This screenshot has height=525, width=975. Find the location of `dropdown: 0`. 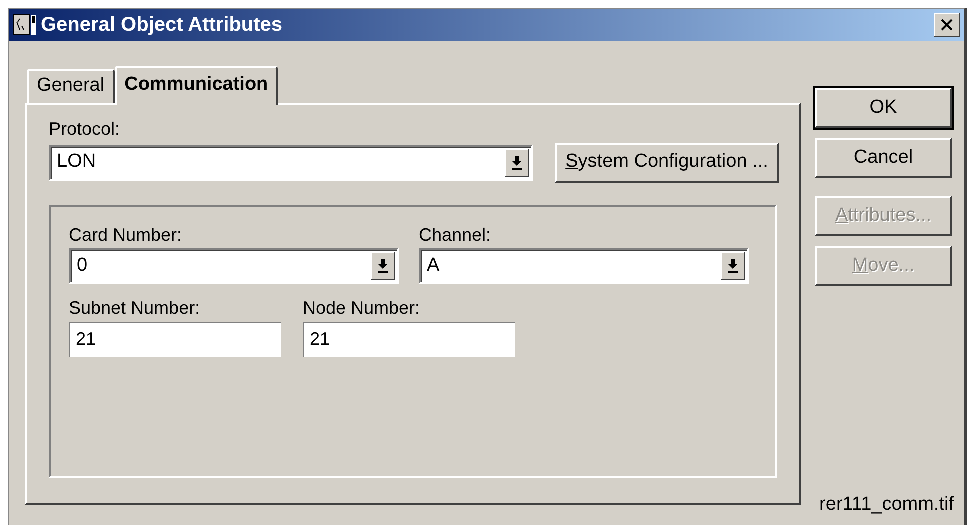

dropdown: 0 is located at coordinates (234, 266).